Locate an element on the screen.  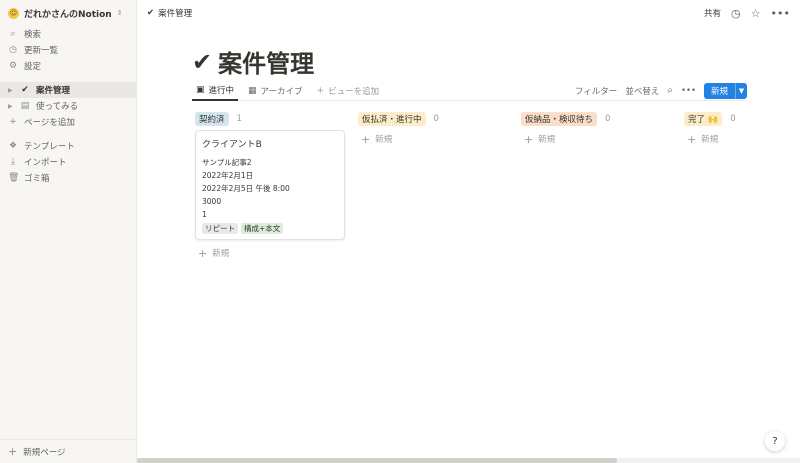
tab-label: アーカイブ is located at coordinates (281, 91).